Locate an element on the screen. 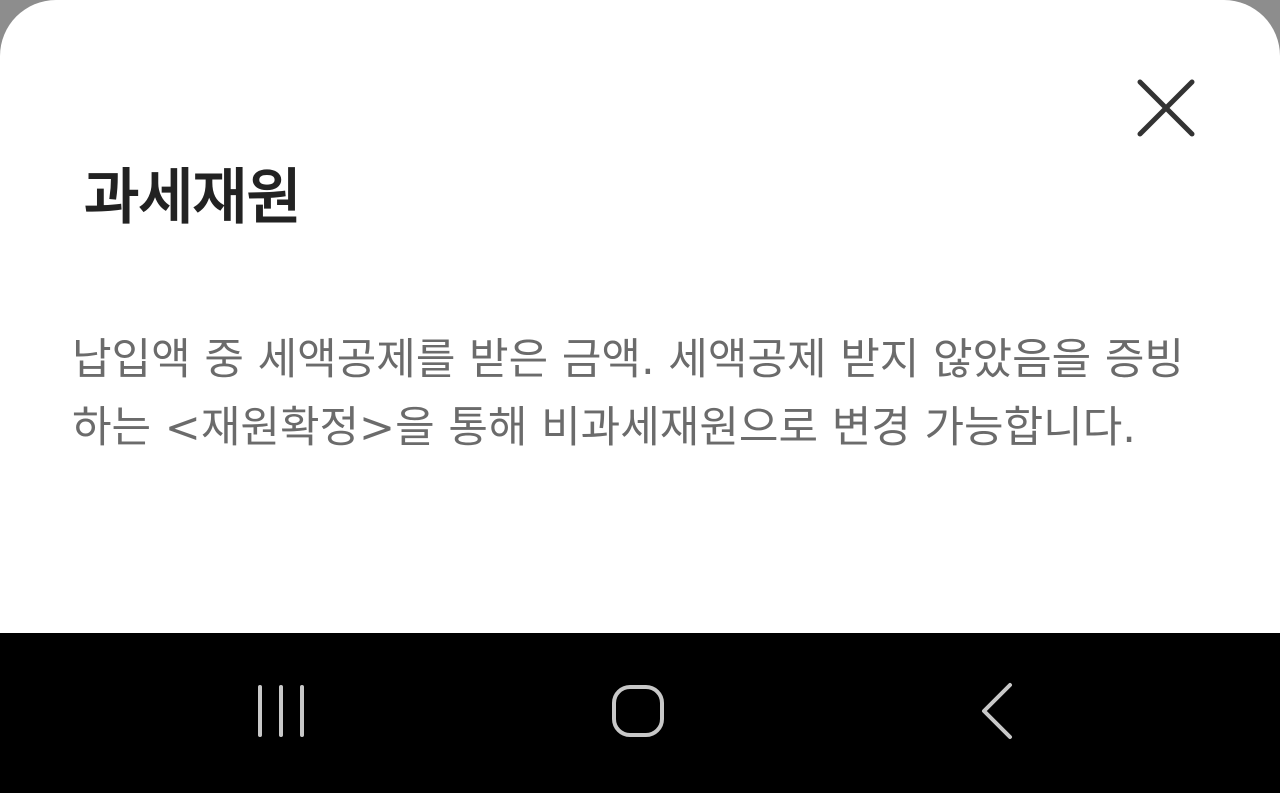 The width and height of the screenshot is (1280, 793). close-icon is located at coordinates (1166, 108).